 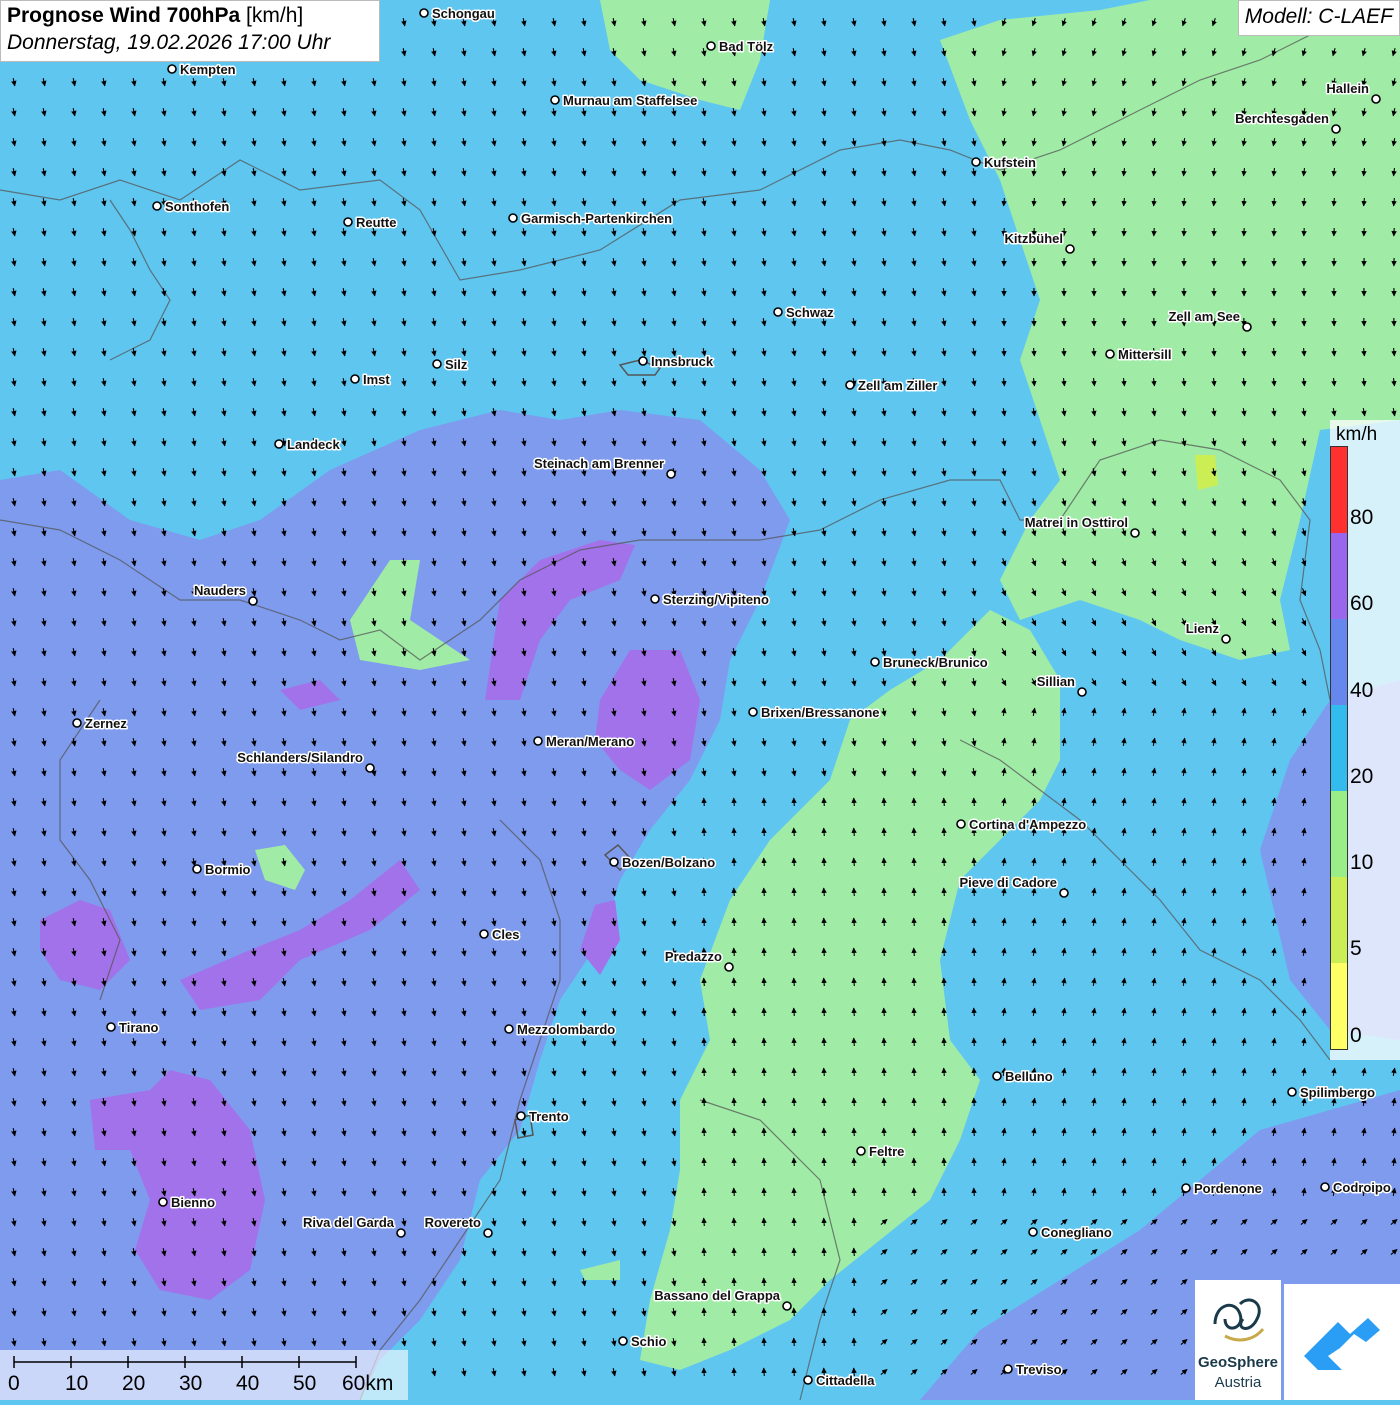 What do you see at coordinates (123, 15) in the screenshot?
I see `map-title: Prognose Wind 700hPa` at bounding box center [123, 15].